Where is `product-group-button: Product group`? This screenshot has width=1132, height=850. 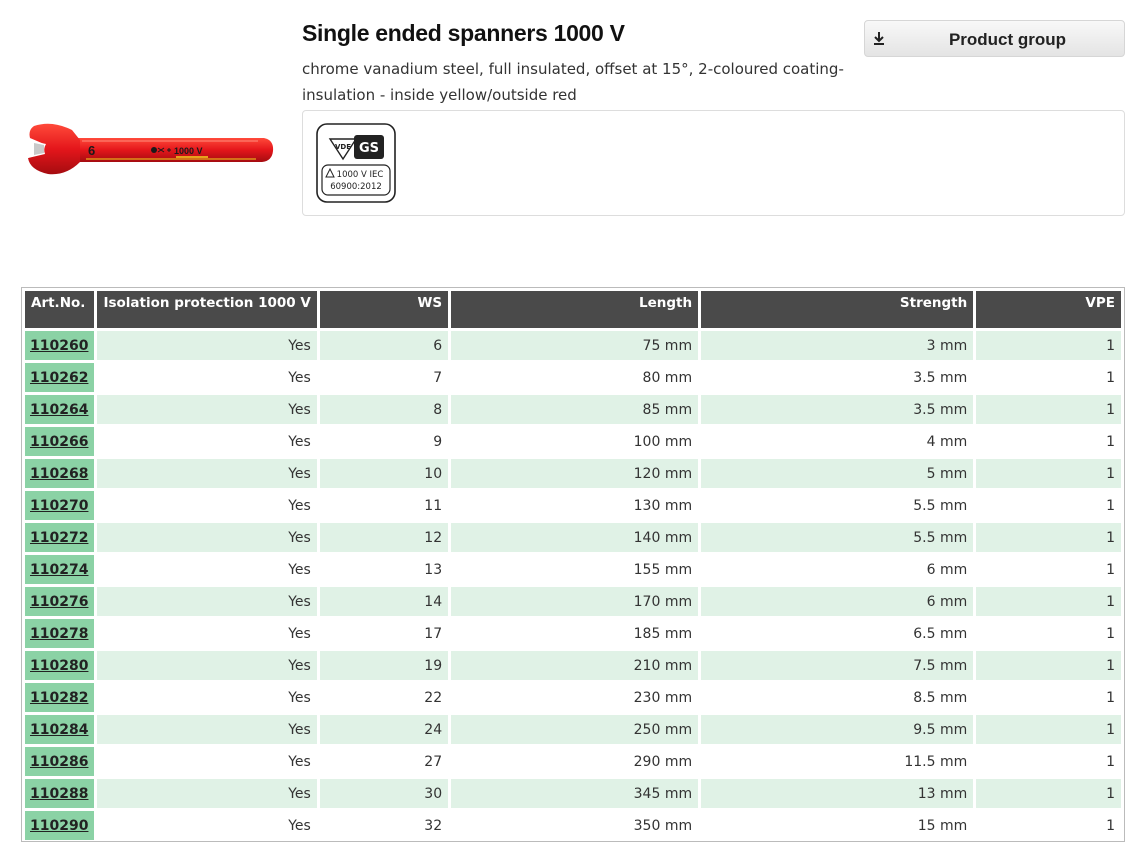
product-group-button: Product group is located at coordinates (994, 38).